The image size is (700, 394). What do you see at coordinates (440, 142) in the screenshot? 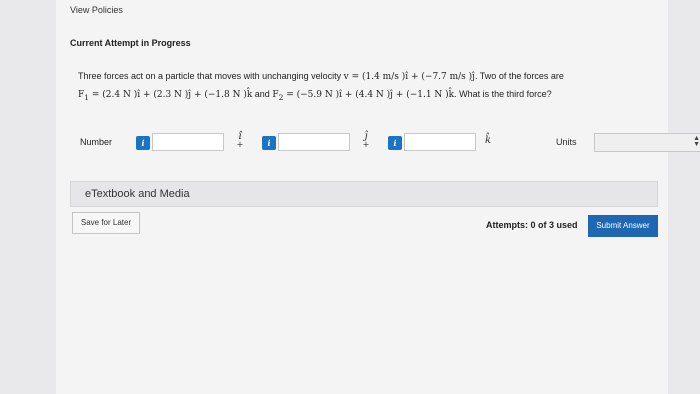
I see `z-component-input` at bounding box center [440, 142].